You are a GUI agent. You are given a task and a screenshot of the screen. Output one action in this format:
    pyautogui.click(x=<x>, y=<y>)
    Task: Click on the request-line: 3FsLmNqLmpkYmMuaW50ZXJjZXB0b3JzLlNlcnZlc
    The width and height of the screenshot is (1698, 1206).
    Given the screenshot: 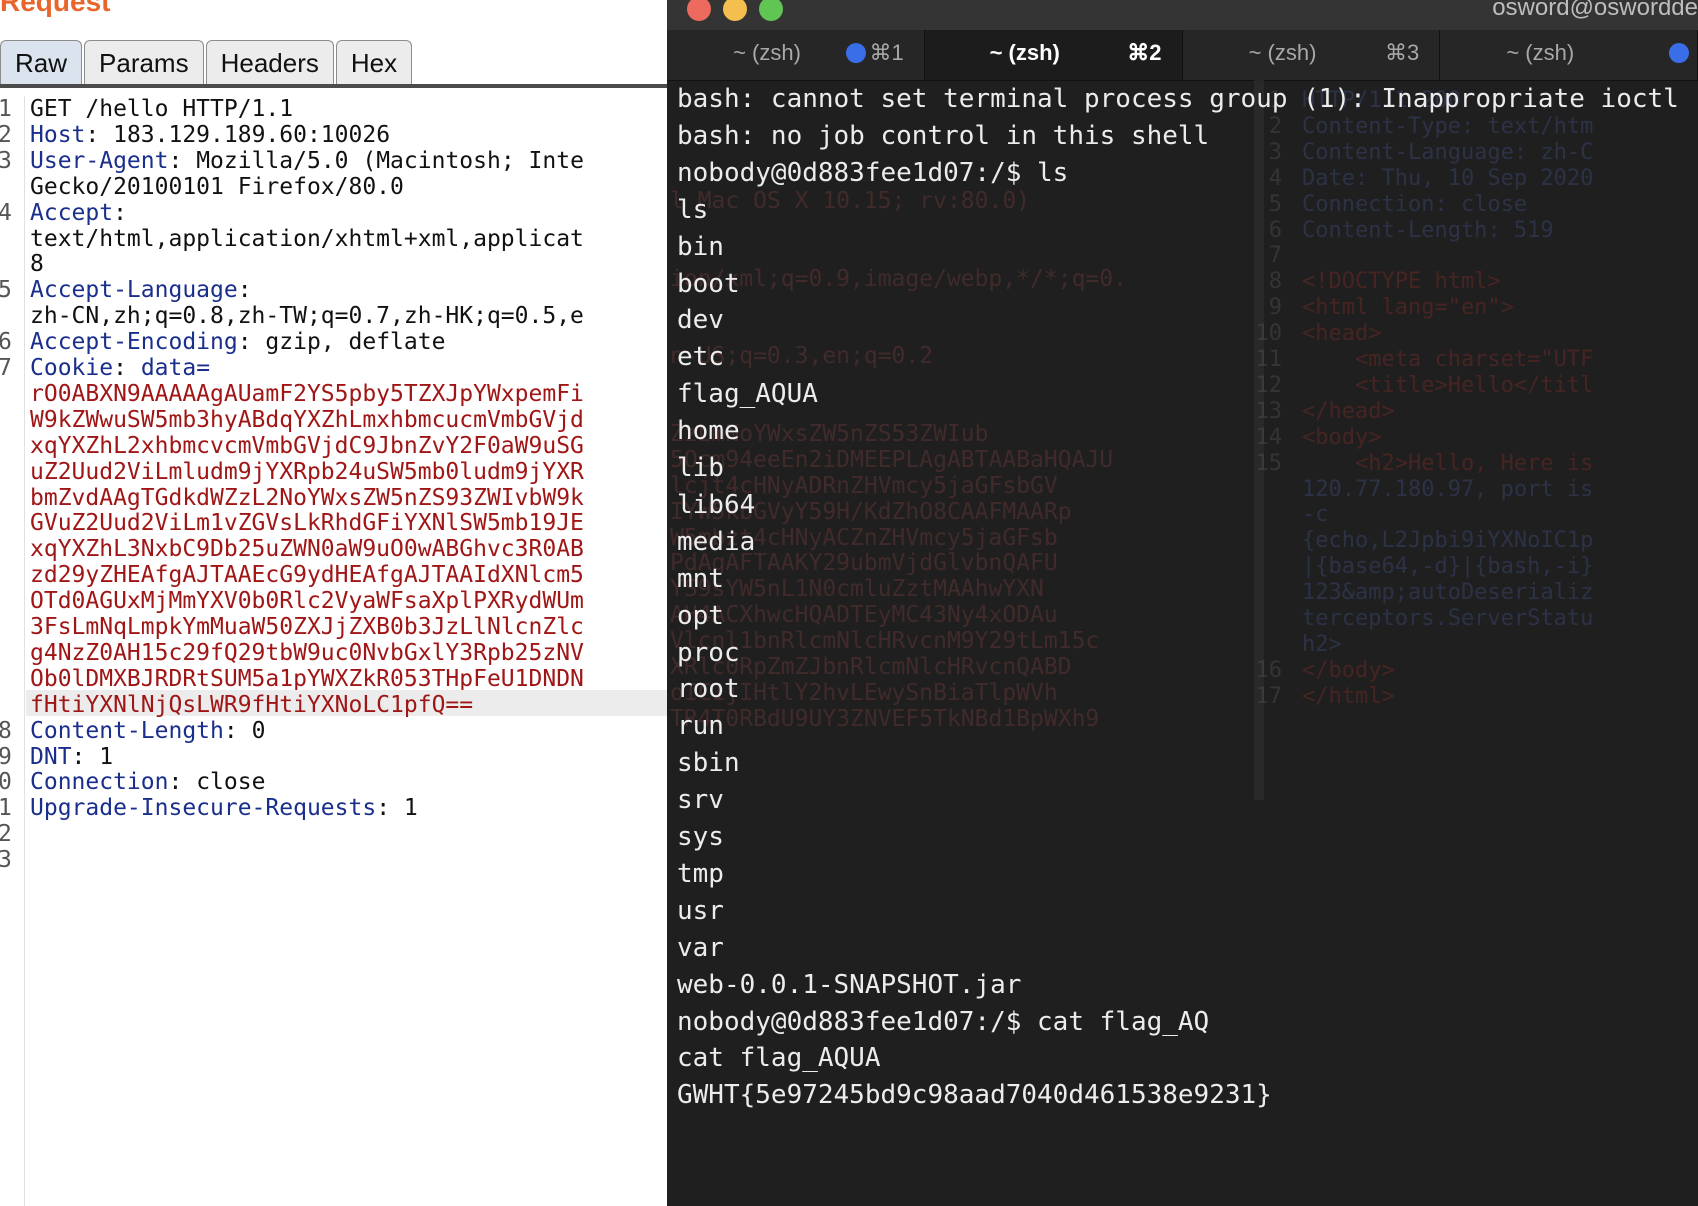 What is the action you would take?
    pyautogui.click(x=307, y=627)
    